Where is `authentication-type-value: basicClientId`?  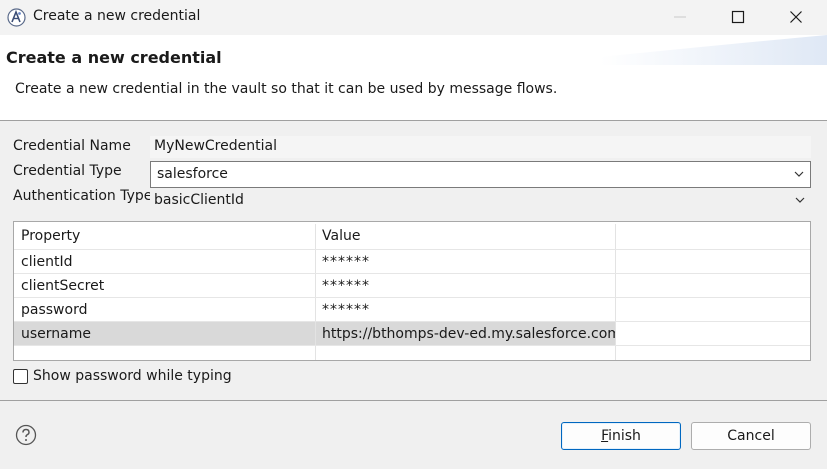
authentication-type-value: basicClientId is located at coordinates (199, 200).